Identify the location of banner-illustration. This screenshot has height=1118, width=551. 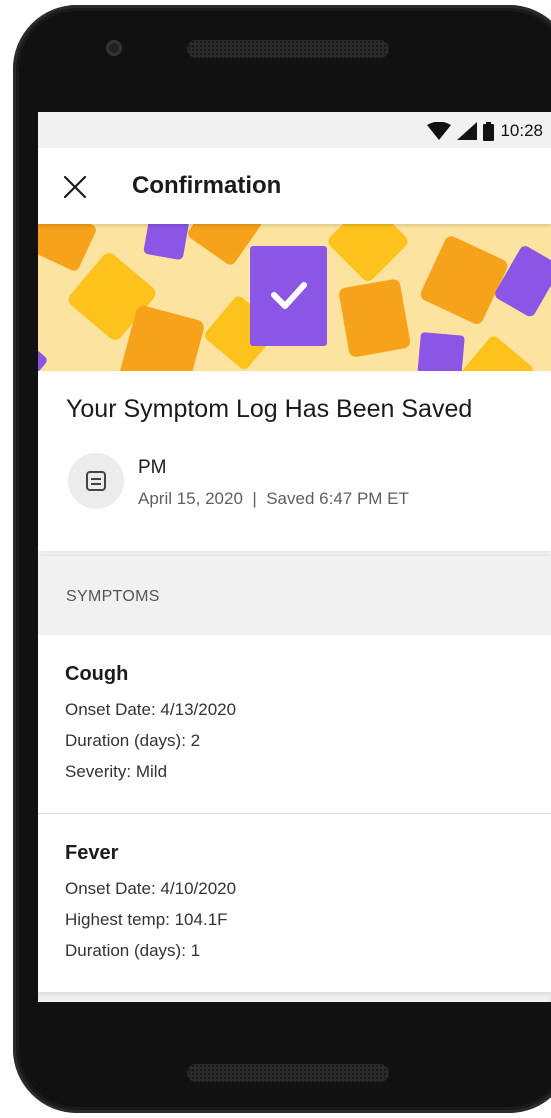
(294, 297).